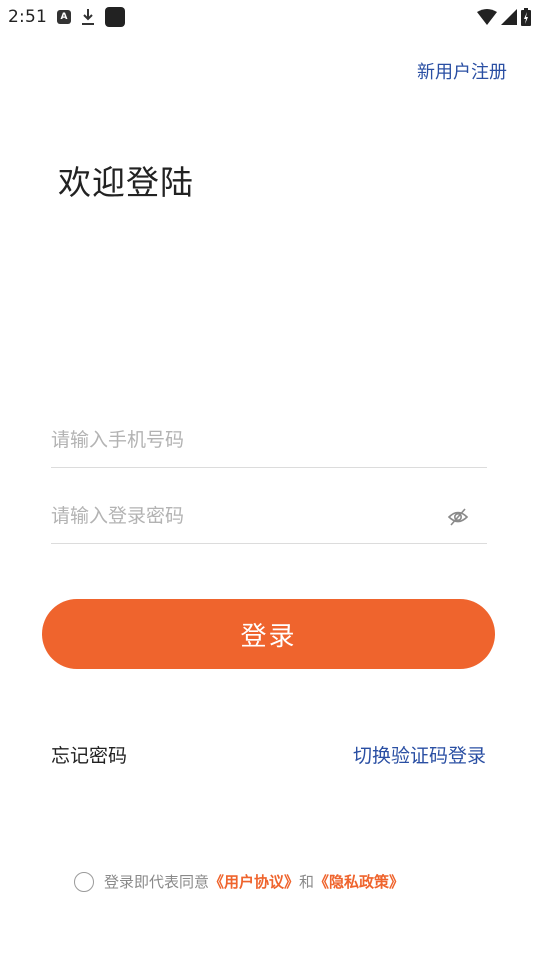 The width and height of the screenshot is (537, 956). What do you see at coordinates (254, 881) in the screenshot?
I see `user-agreement-link: 《用户协议》` at bounding box center [254, 881].